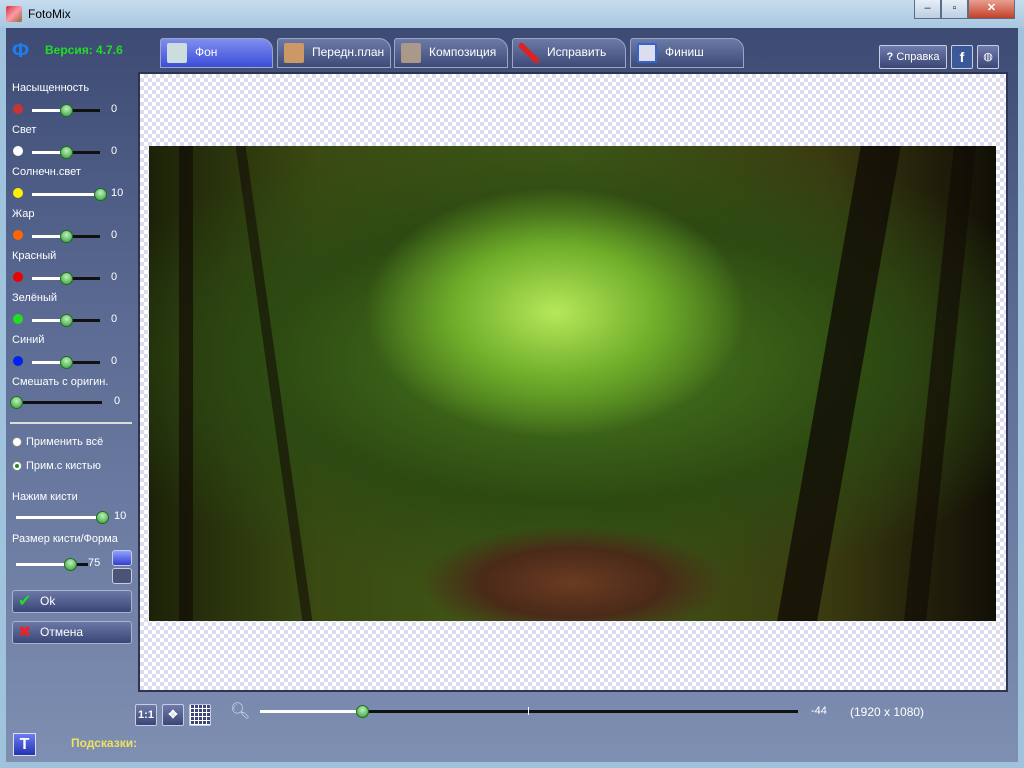  I want to click on brush-size-slider-thumb, so click(70, 564).